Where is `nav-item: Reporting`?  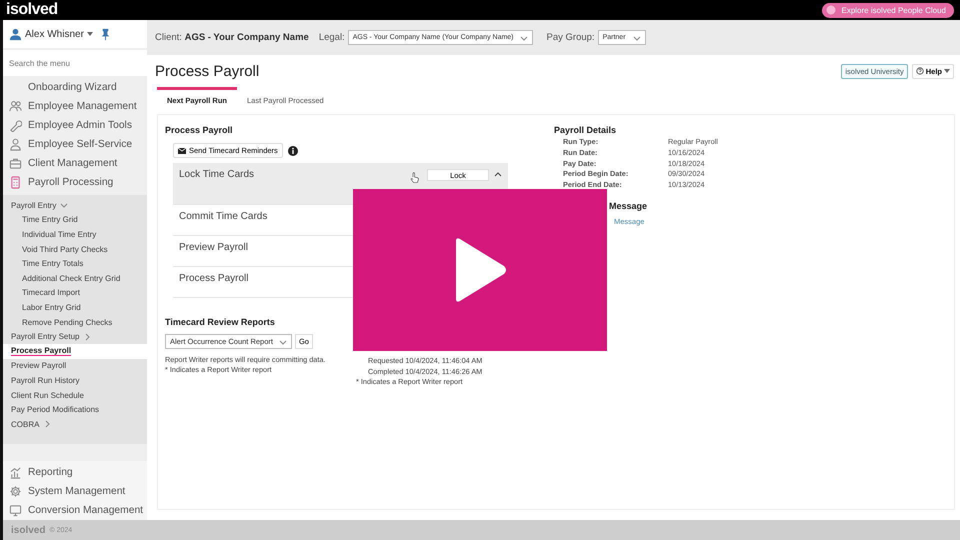 nav-item: Reporting is located at coordinates (75, 472).